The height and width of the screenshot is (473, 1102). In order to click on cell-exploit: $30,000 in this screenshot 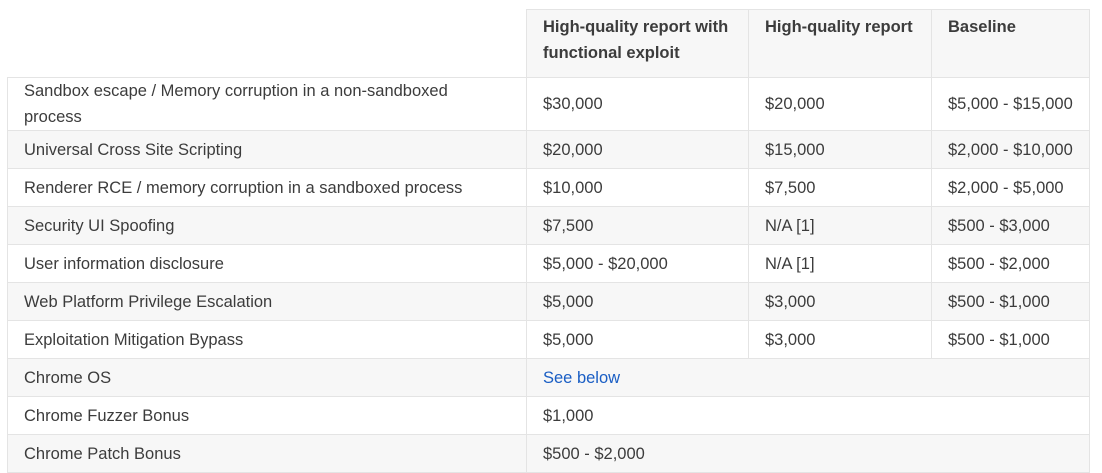, I will do `click(637, 104)`.